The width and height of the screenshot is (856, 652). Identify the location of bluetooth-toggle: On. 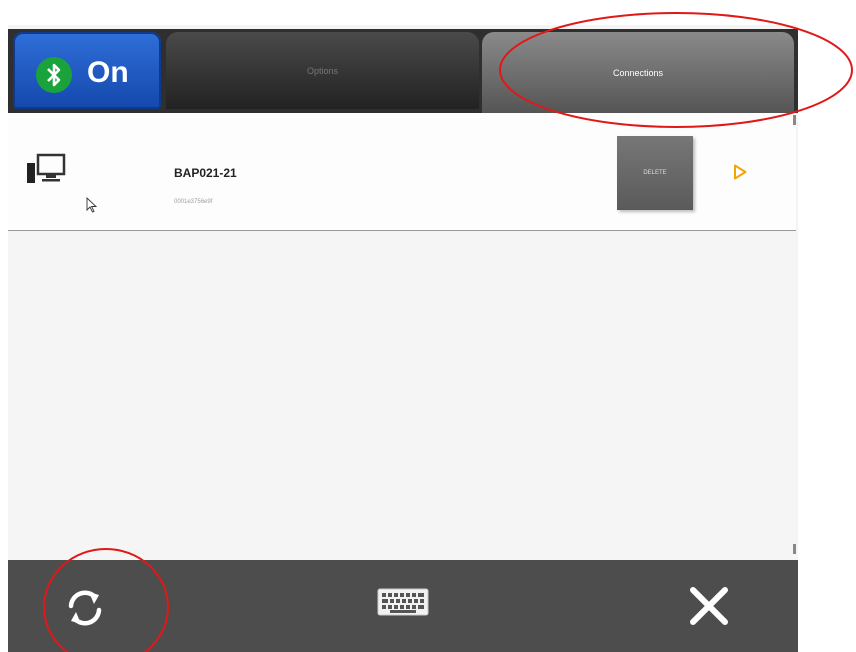
(87, 70).